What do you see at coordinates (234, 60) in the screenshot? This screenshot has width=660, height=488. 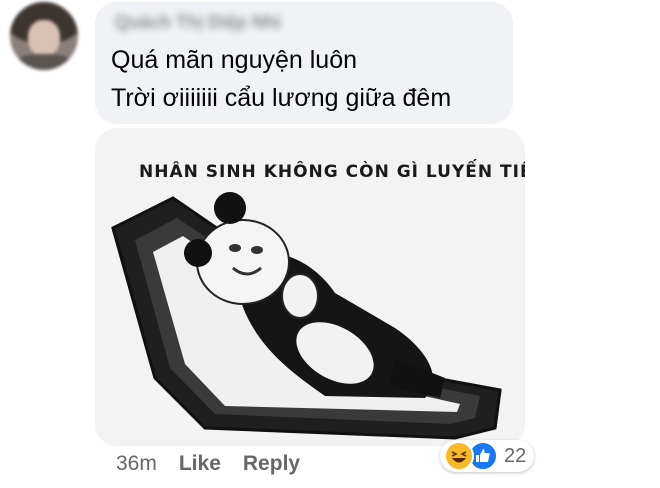 I see `comment-text-line: Quá mãn nguyện luôn` at bounding box center [234, 60].